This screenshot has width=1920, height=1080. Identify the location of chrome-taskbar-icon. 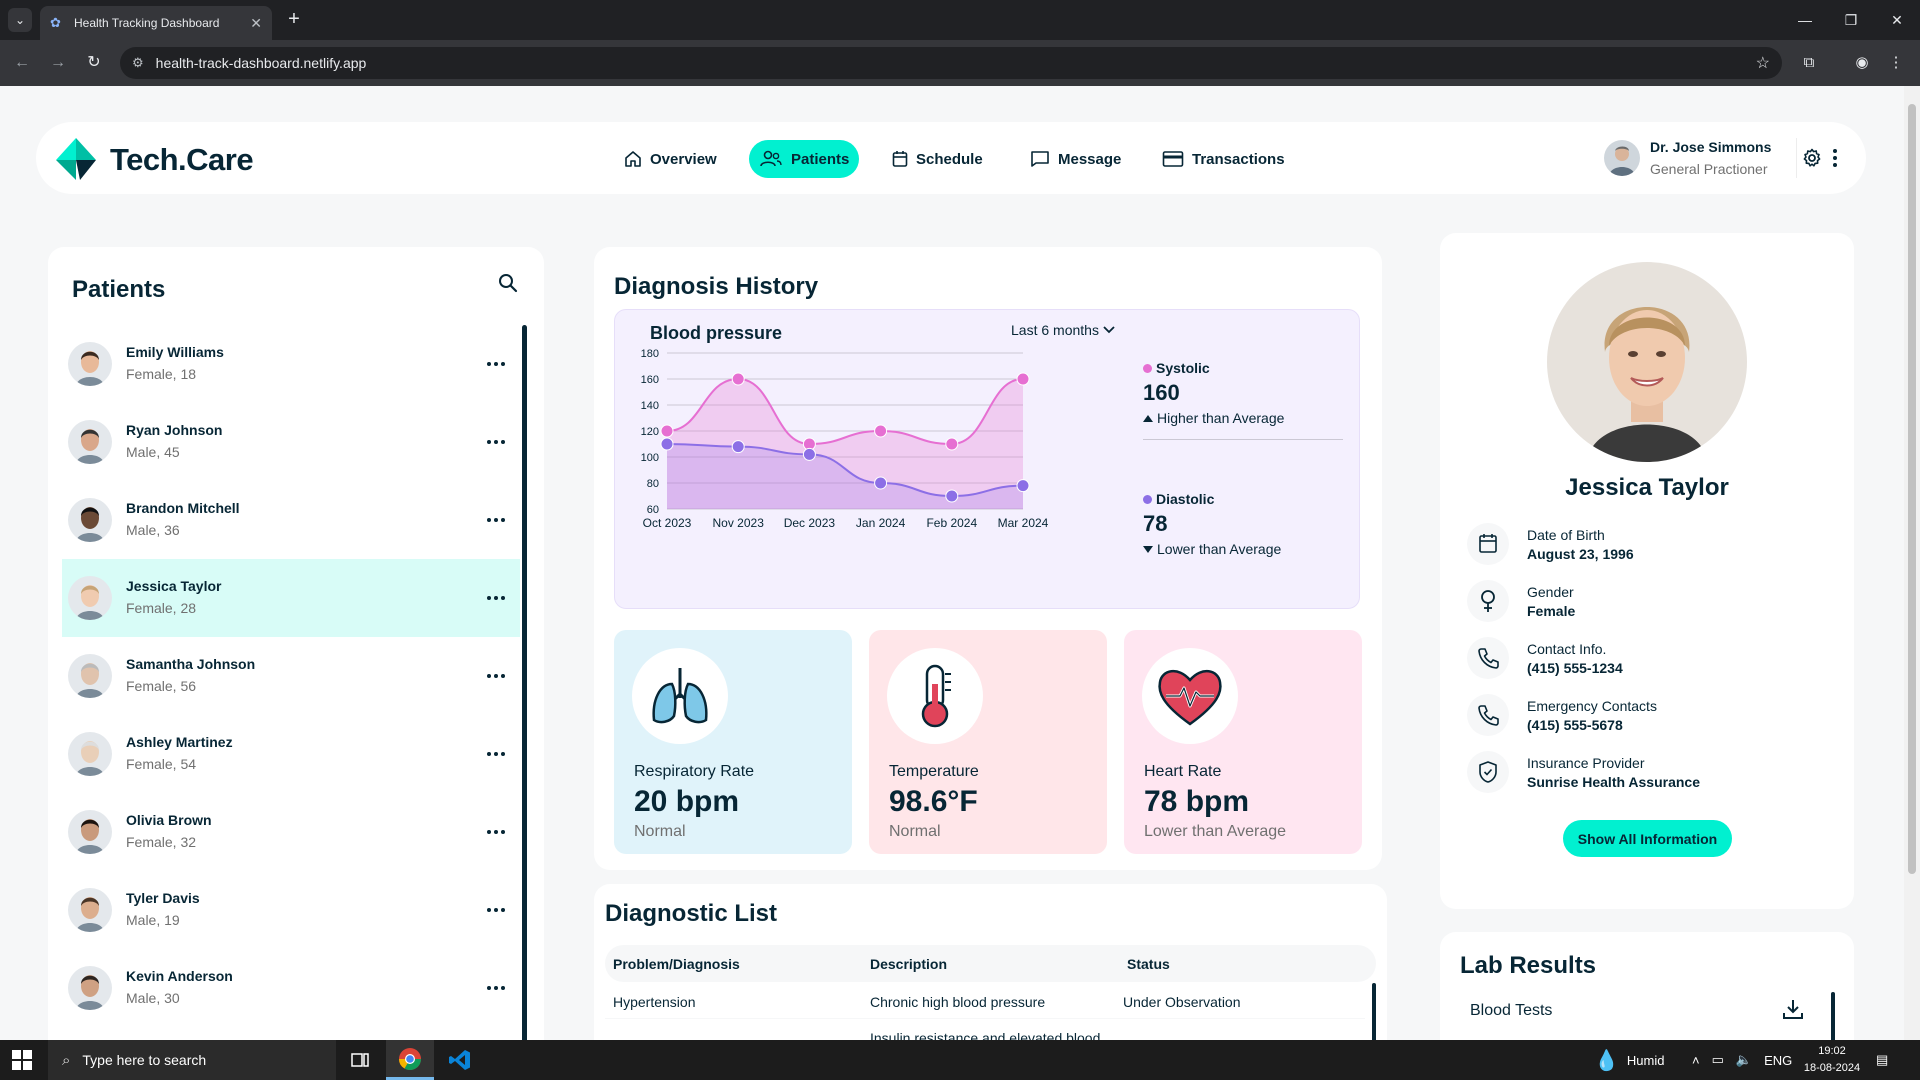
(410, 1060).